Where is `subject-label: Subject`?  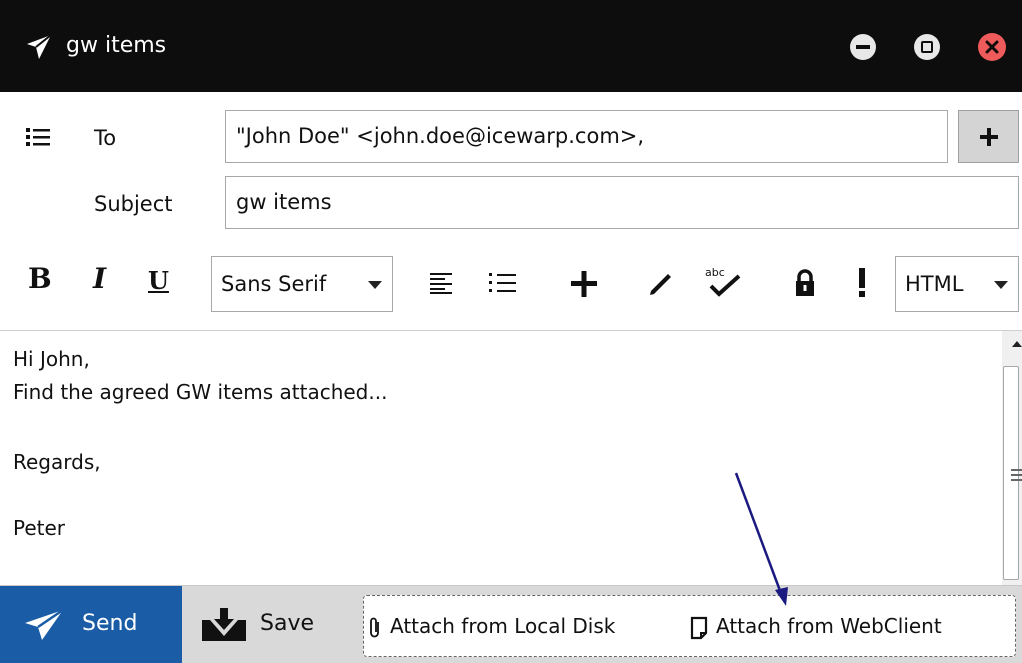
subject-label: Subject is located at coordinates (133, 204).